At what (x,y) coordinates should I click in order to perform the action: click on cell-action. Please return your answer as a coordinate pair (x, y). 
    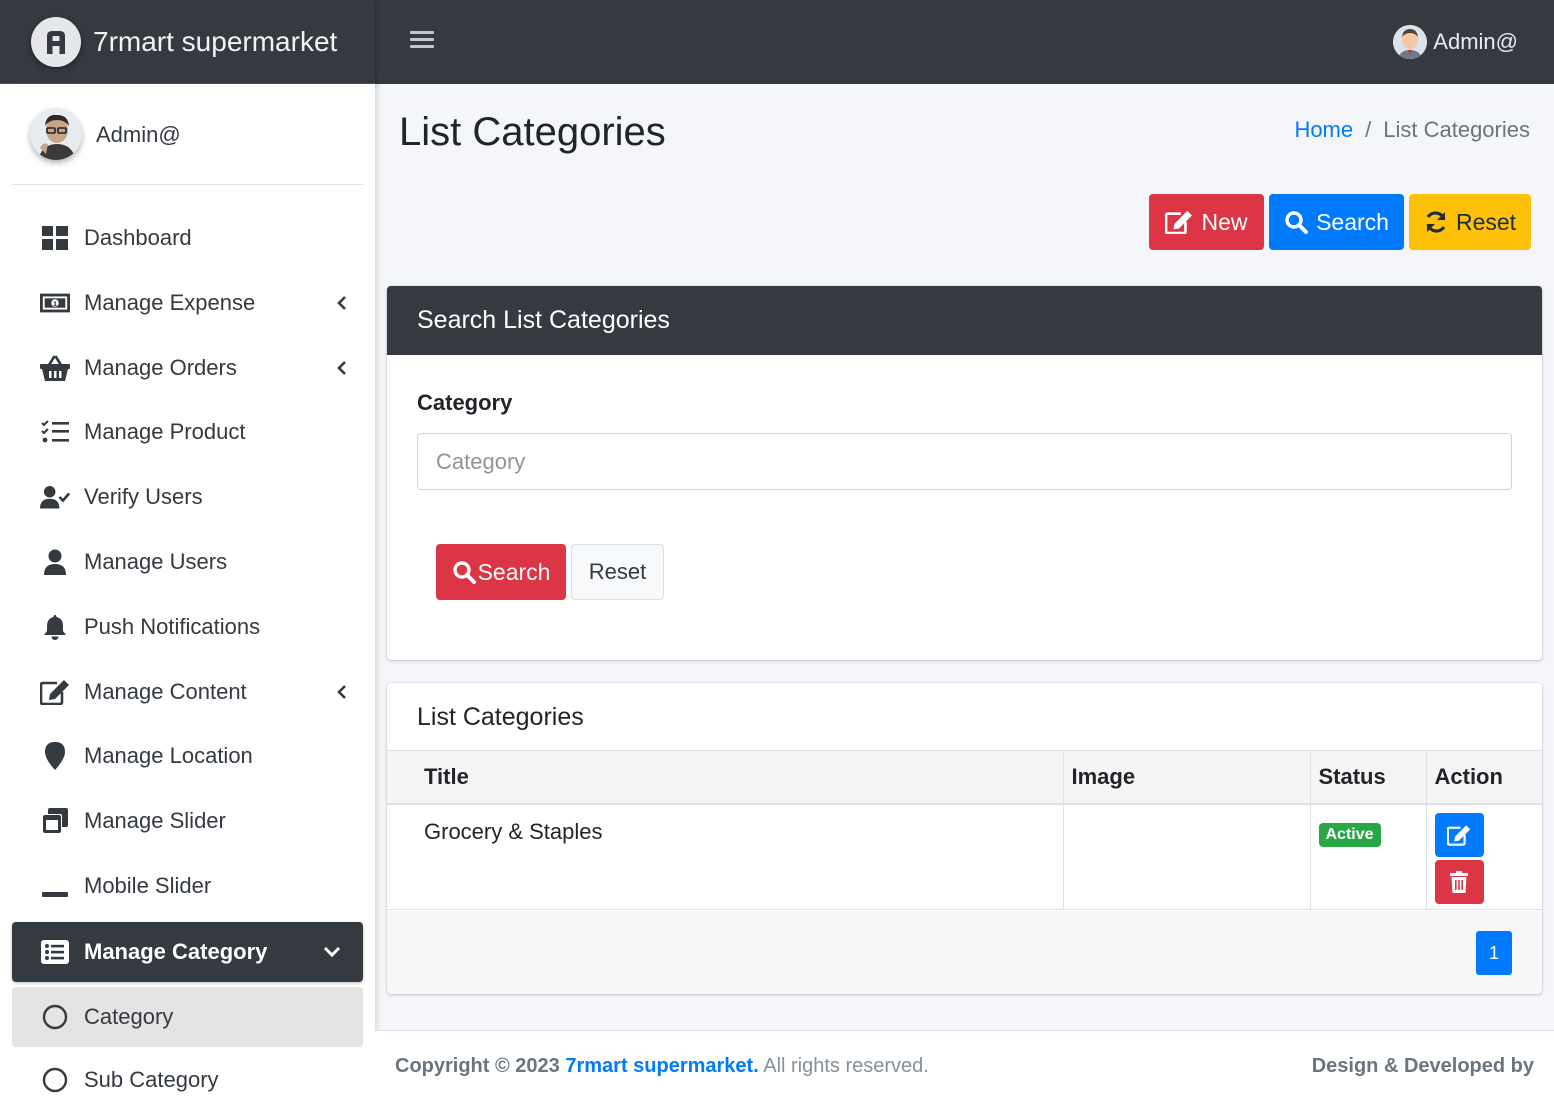
    Looking at the image, I should click on (1484, 856).